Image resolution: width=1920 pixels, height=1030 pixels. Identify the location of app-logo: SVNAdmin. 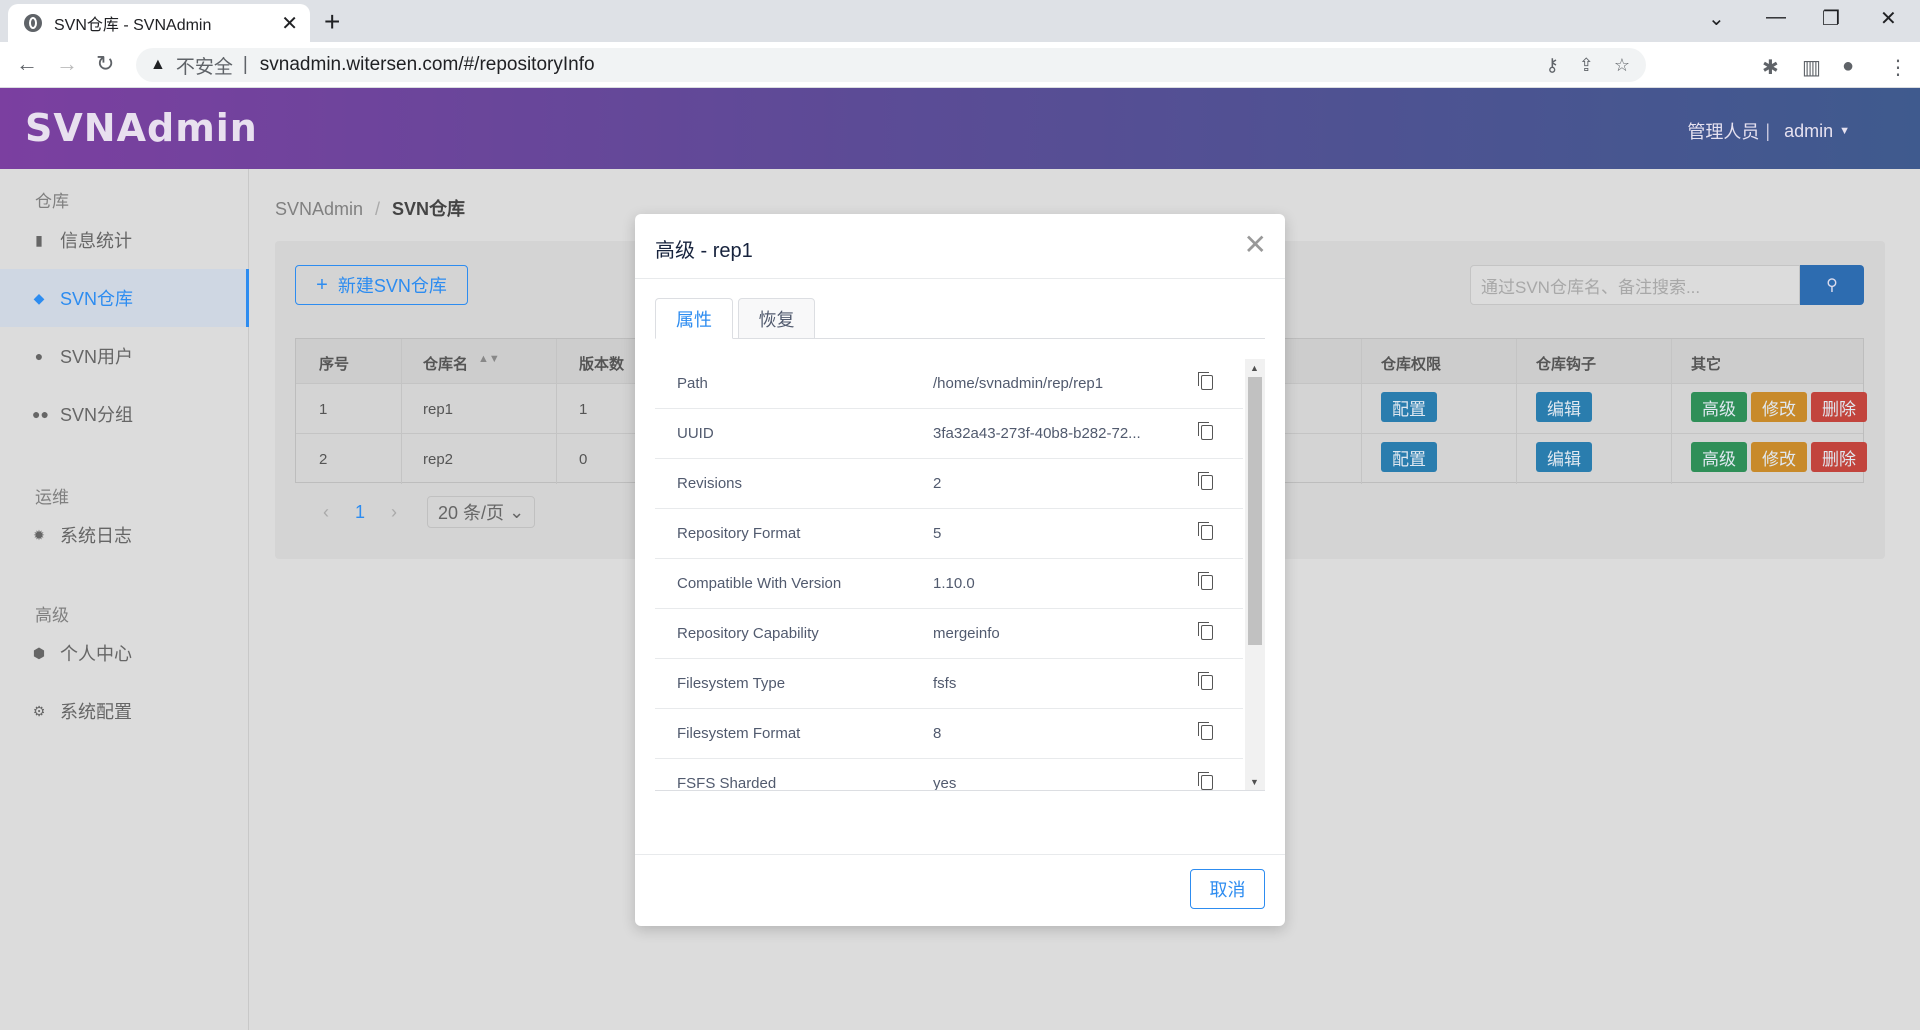
(141, 128).